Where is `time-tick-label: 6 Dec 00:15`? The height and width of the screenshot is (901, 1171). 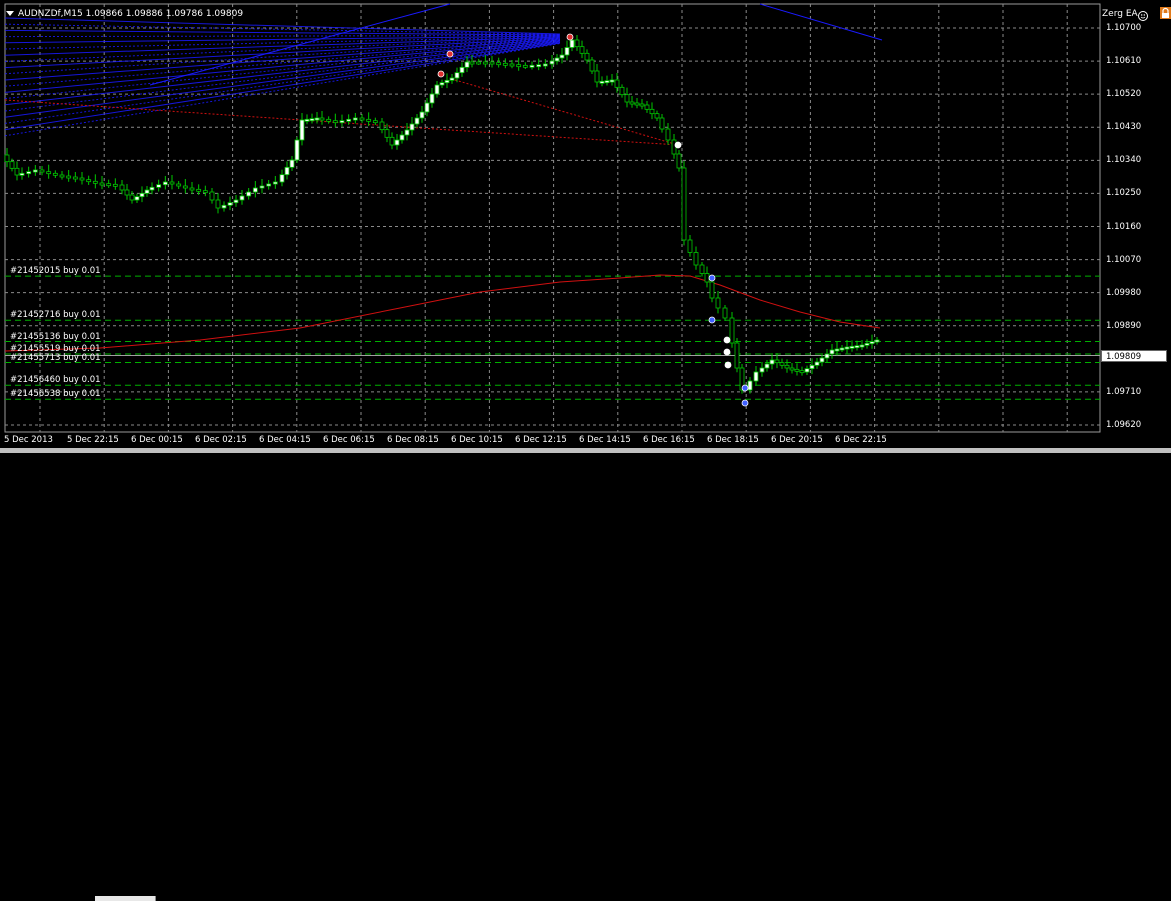 time-tick-label: 6 Dec 00:15 is located at coordinates (157, 440).